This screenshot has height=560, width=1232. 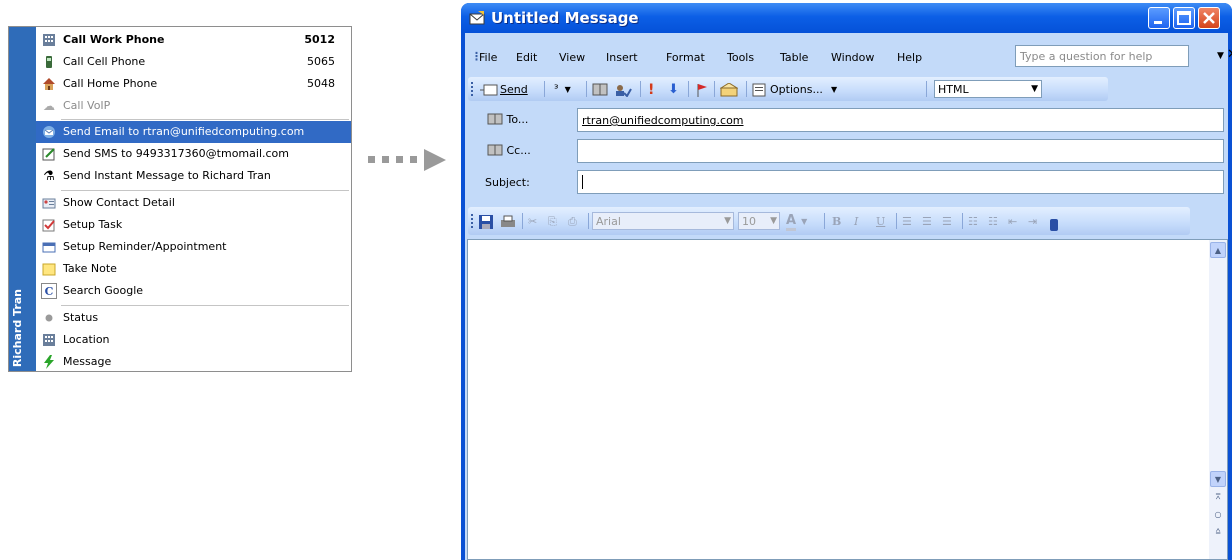 I want to click on menu-item-send-sms: Send SMS to 9493317360@tmomail.com, so click(x=193, y=154).